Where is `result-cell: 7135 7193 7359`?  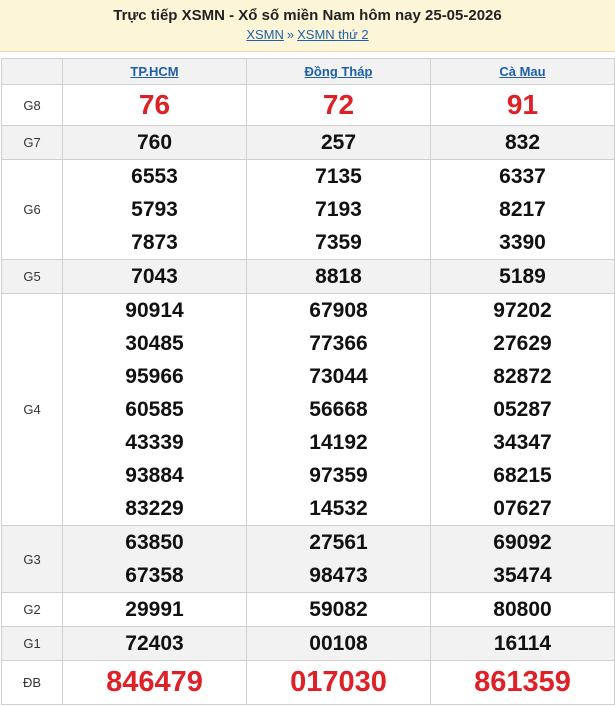
result-cell: 7135 7193 7359 is located at coordinates (338, 209).